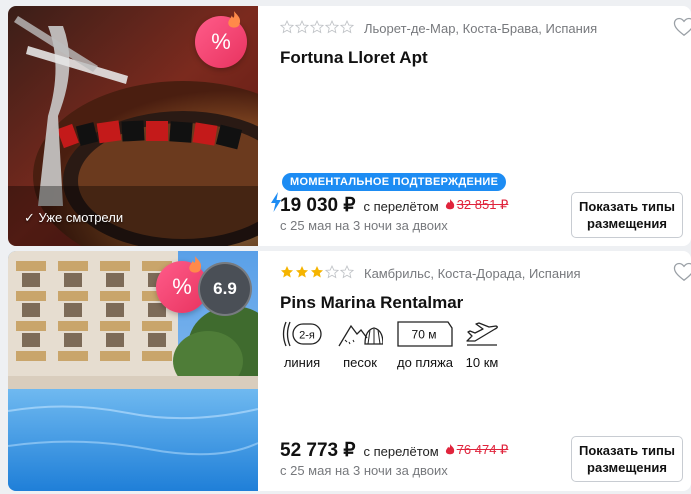  I want to click on beach-line-value: 2-я, so click(307, 336).